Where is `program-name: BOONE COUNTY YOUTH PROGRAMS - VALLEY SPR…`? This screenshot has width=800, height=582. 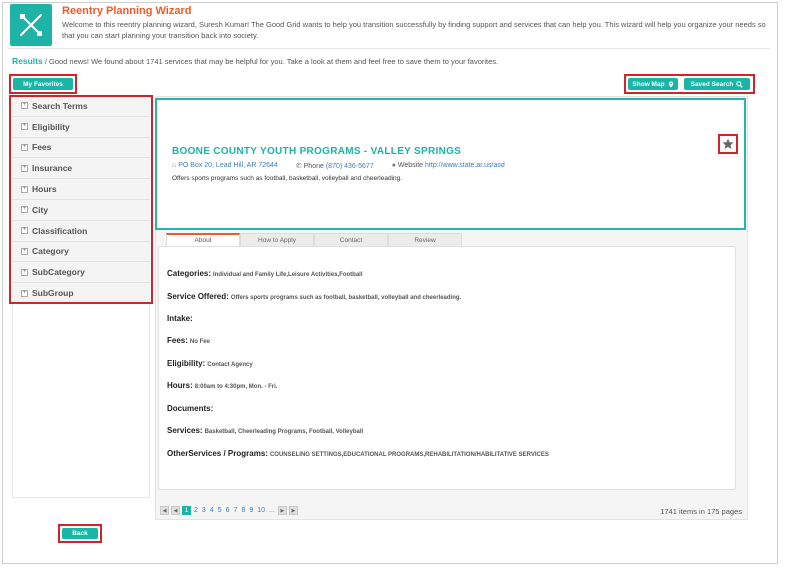 program-name: BOONE COUNTY YOUTH PROGRAMS - VALLEY SPR… is located at coordinates (316, 151).